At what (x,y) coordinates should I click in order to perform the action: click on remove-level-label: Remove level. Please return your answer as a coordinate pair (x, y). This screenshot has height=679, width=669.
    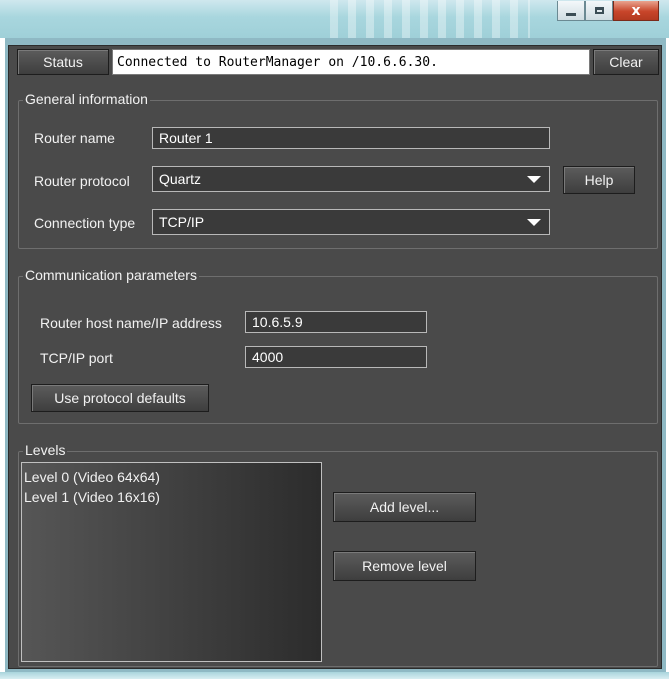
    Looking at the image, I should click on (404, 566).